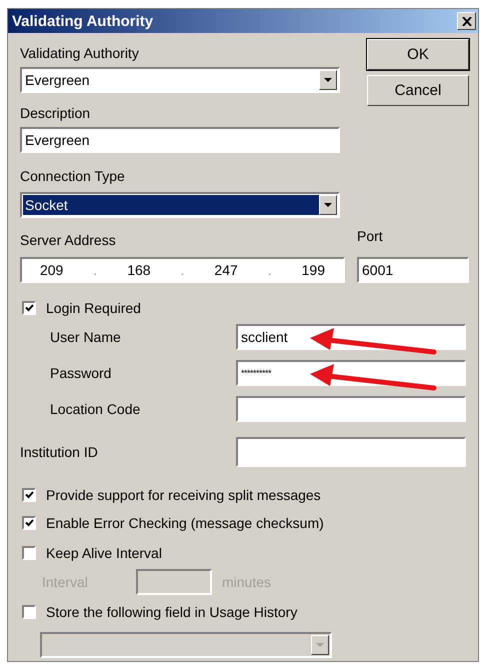  I want to click on field-label: Server Address, so click(68, 240).